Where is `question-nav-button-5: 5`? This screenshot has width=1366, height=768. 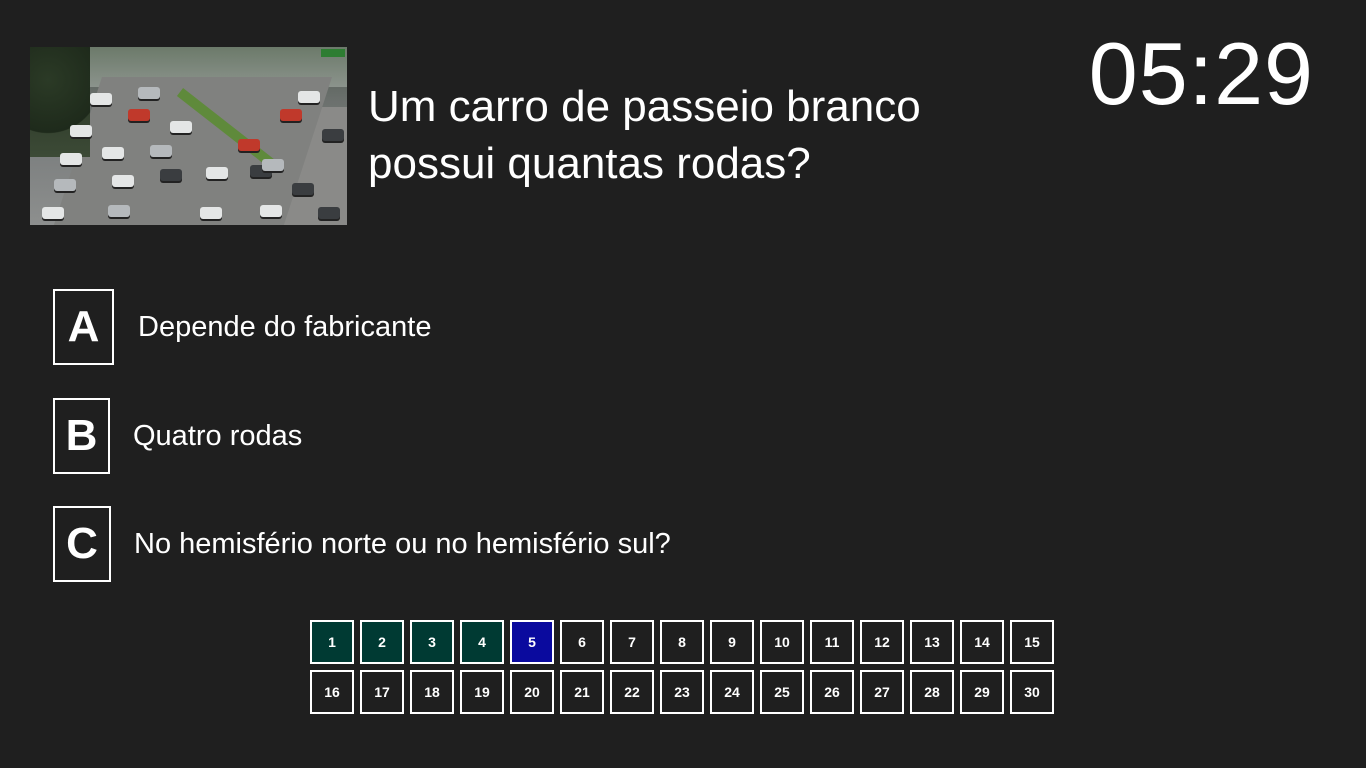 question-nav-button-5: 5 is located at coordinates (532, 642).